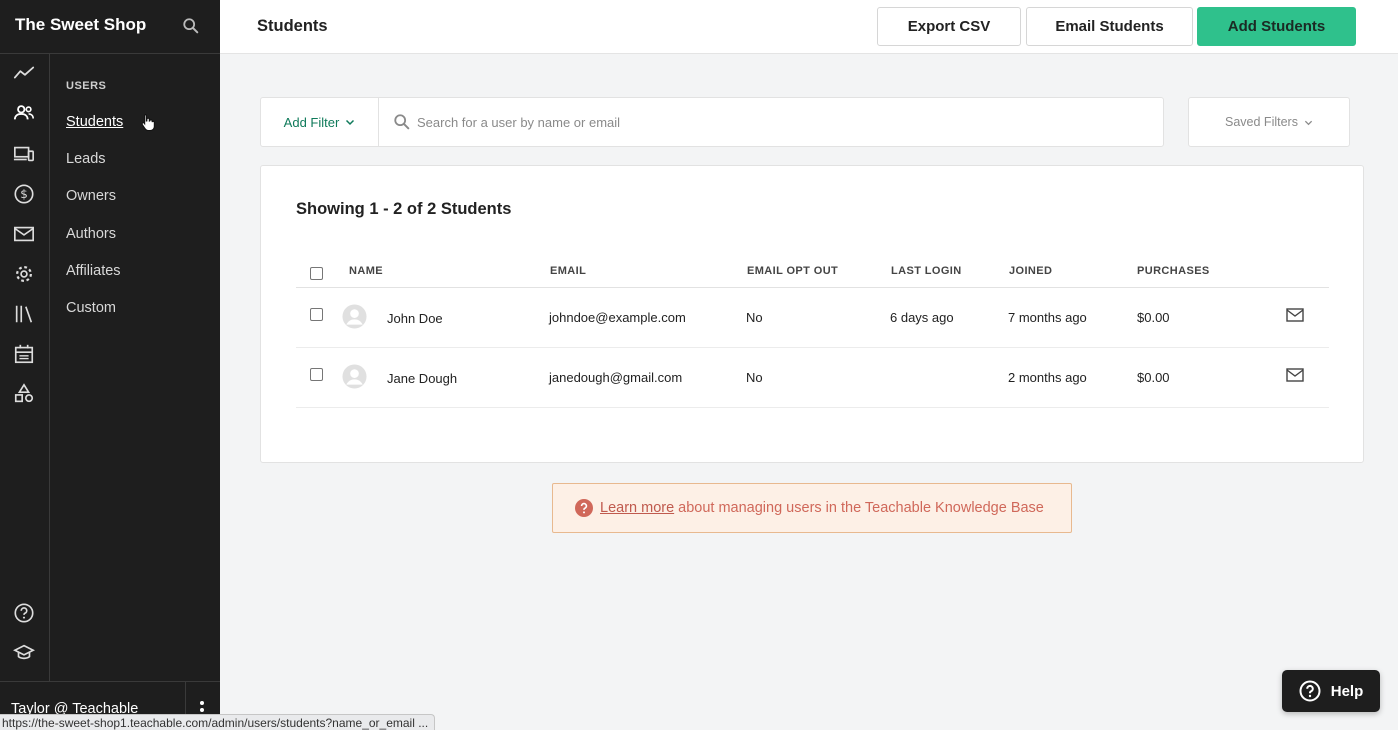 This screenshot has height=730, width=1398. I want to click on users-icon, so click(24, 113).